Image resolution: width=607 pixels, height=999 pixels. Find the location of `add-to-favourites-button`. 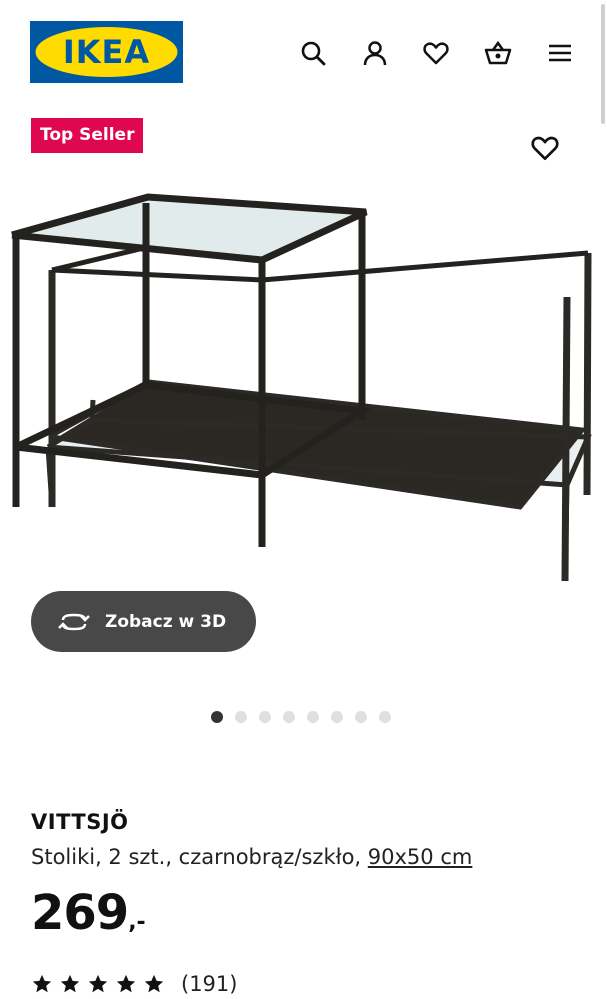

add-to-favourites-button is located at coordinates (545, 148).